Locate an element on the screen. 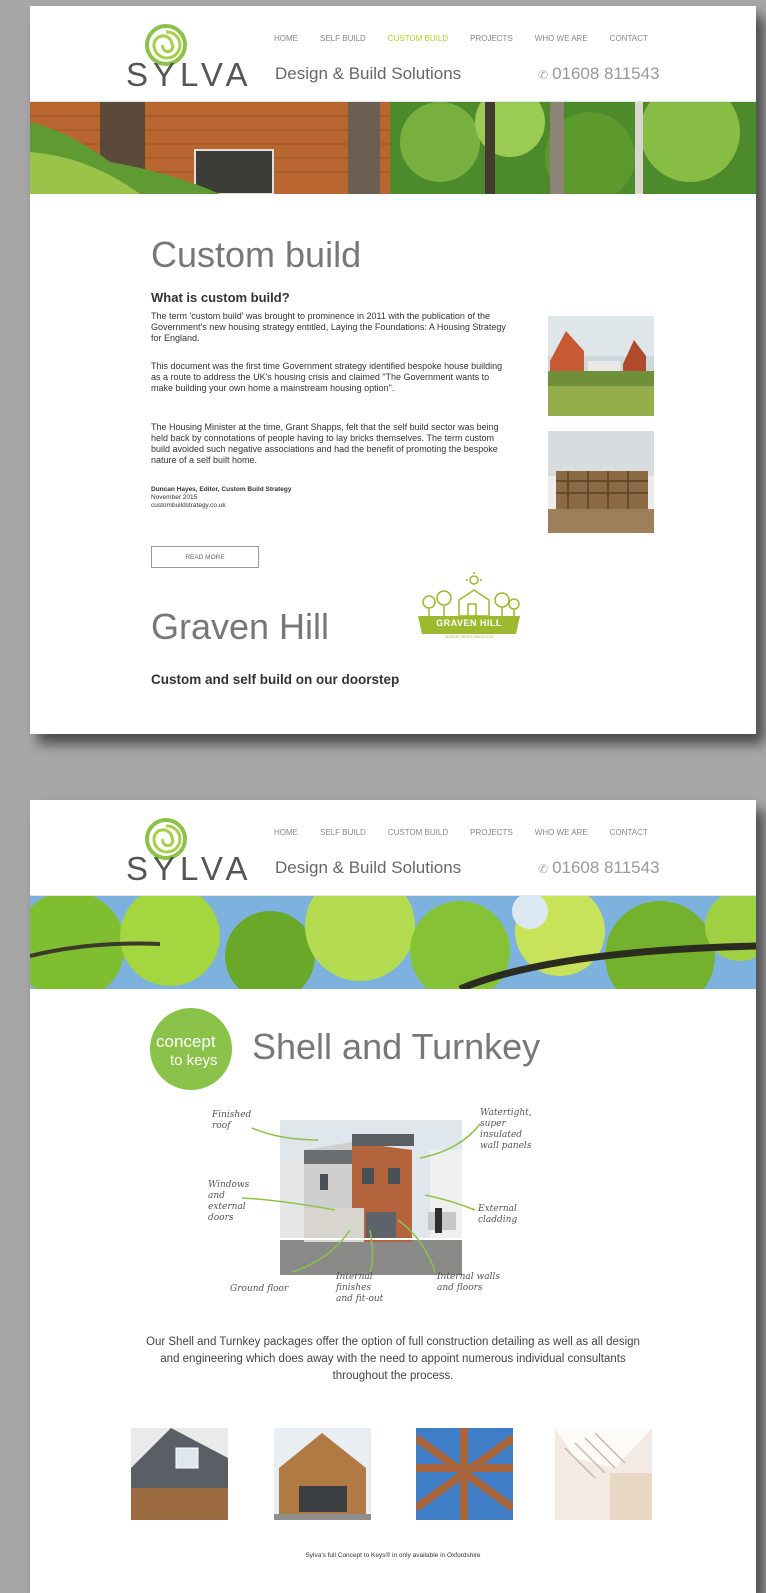  thumbnail-houses-meadow is located at coordinates (601, 366).